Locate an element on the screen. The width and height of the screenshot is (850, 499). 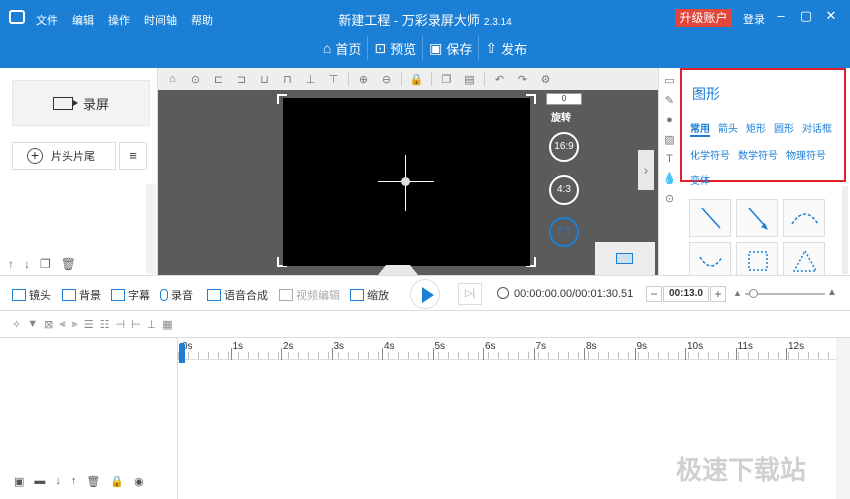
text-icon: T is located at coordinates (669, 159).